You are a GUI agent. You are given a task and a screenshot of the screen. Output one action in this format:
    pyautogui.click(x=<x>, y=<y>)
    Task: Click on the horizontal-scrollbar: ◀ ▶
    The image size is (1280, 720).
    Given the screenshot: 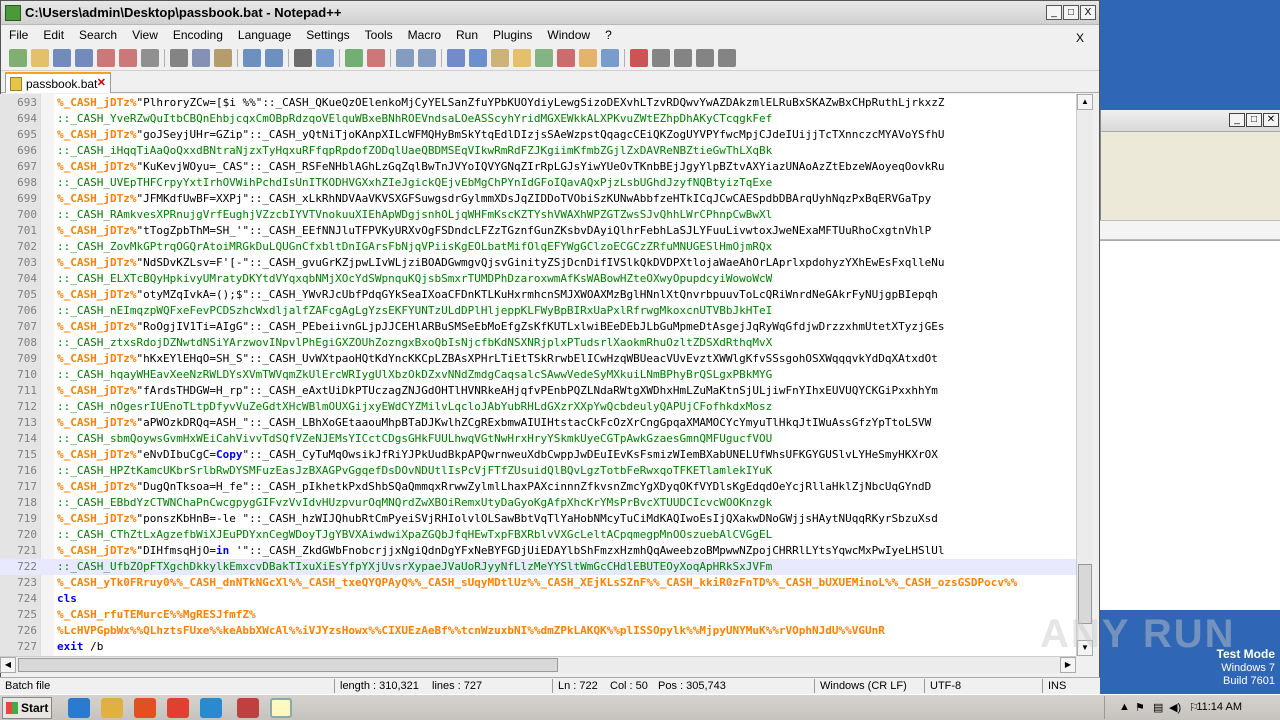 What is the action you would take?
    pyautogui.click(x=538, y=664)
    